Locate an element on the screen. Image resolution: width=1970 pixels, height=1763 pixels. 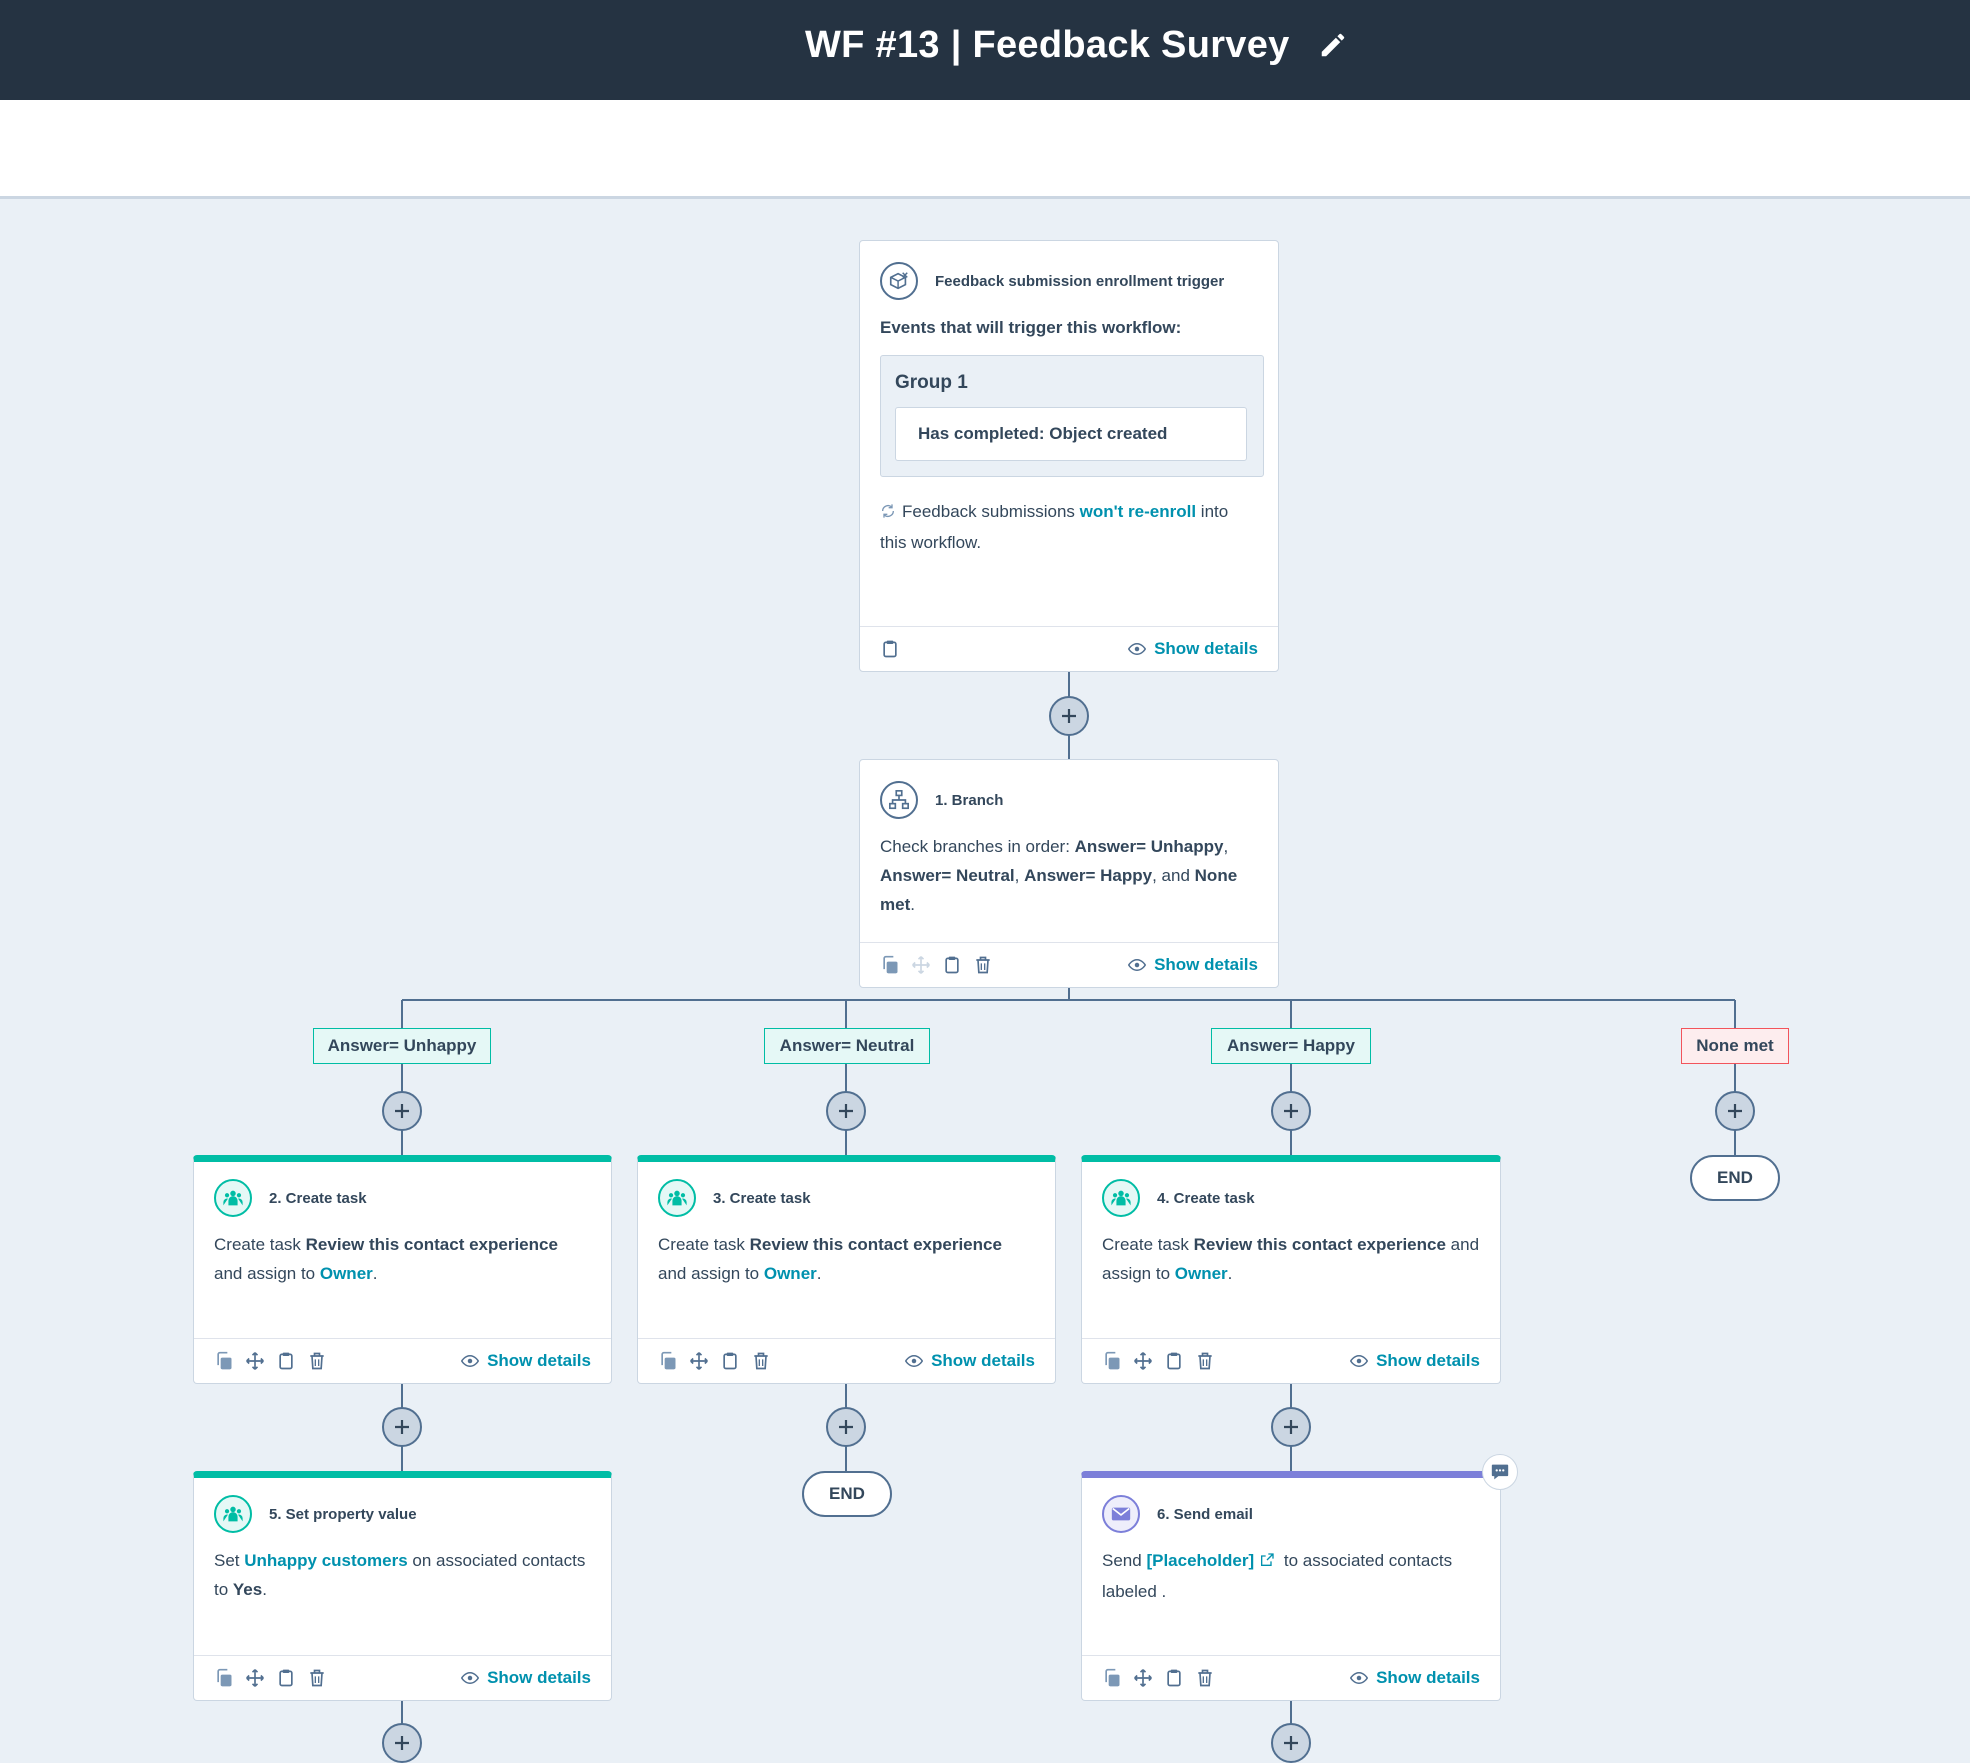
branch-label-unhappy: Answer= Unhappy is located at coordinates (402, 1046).